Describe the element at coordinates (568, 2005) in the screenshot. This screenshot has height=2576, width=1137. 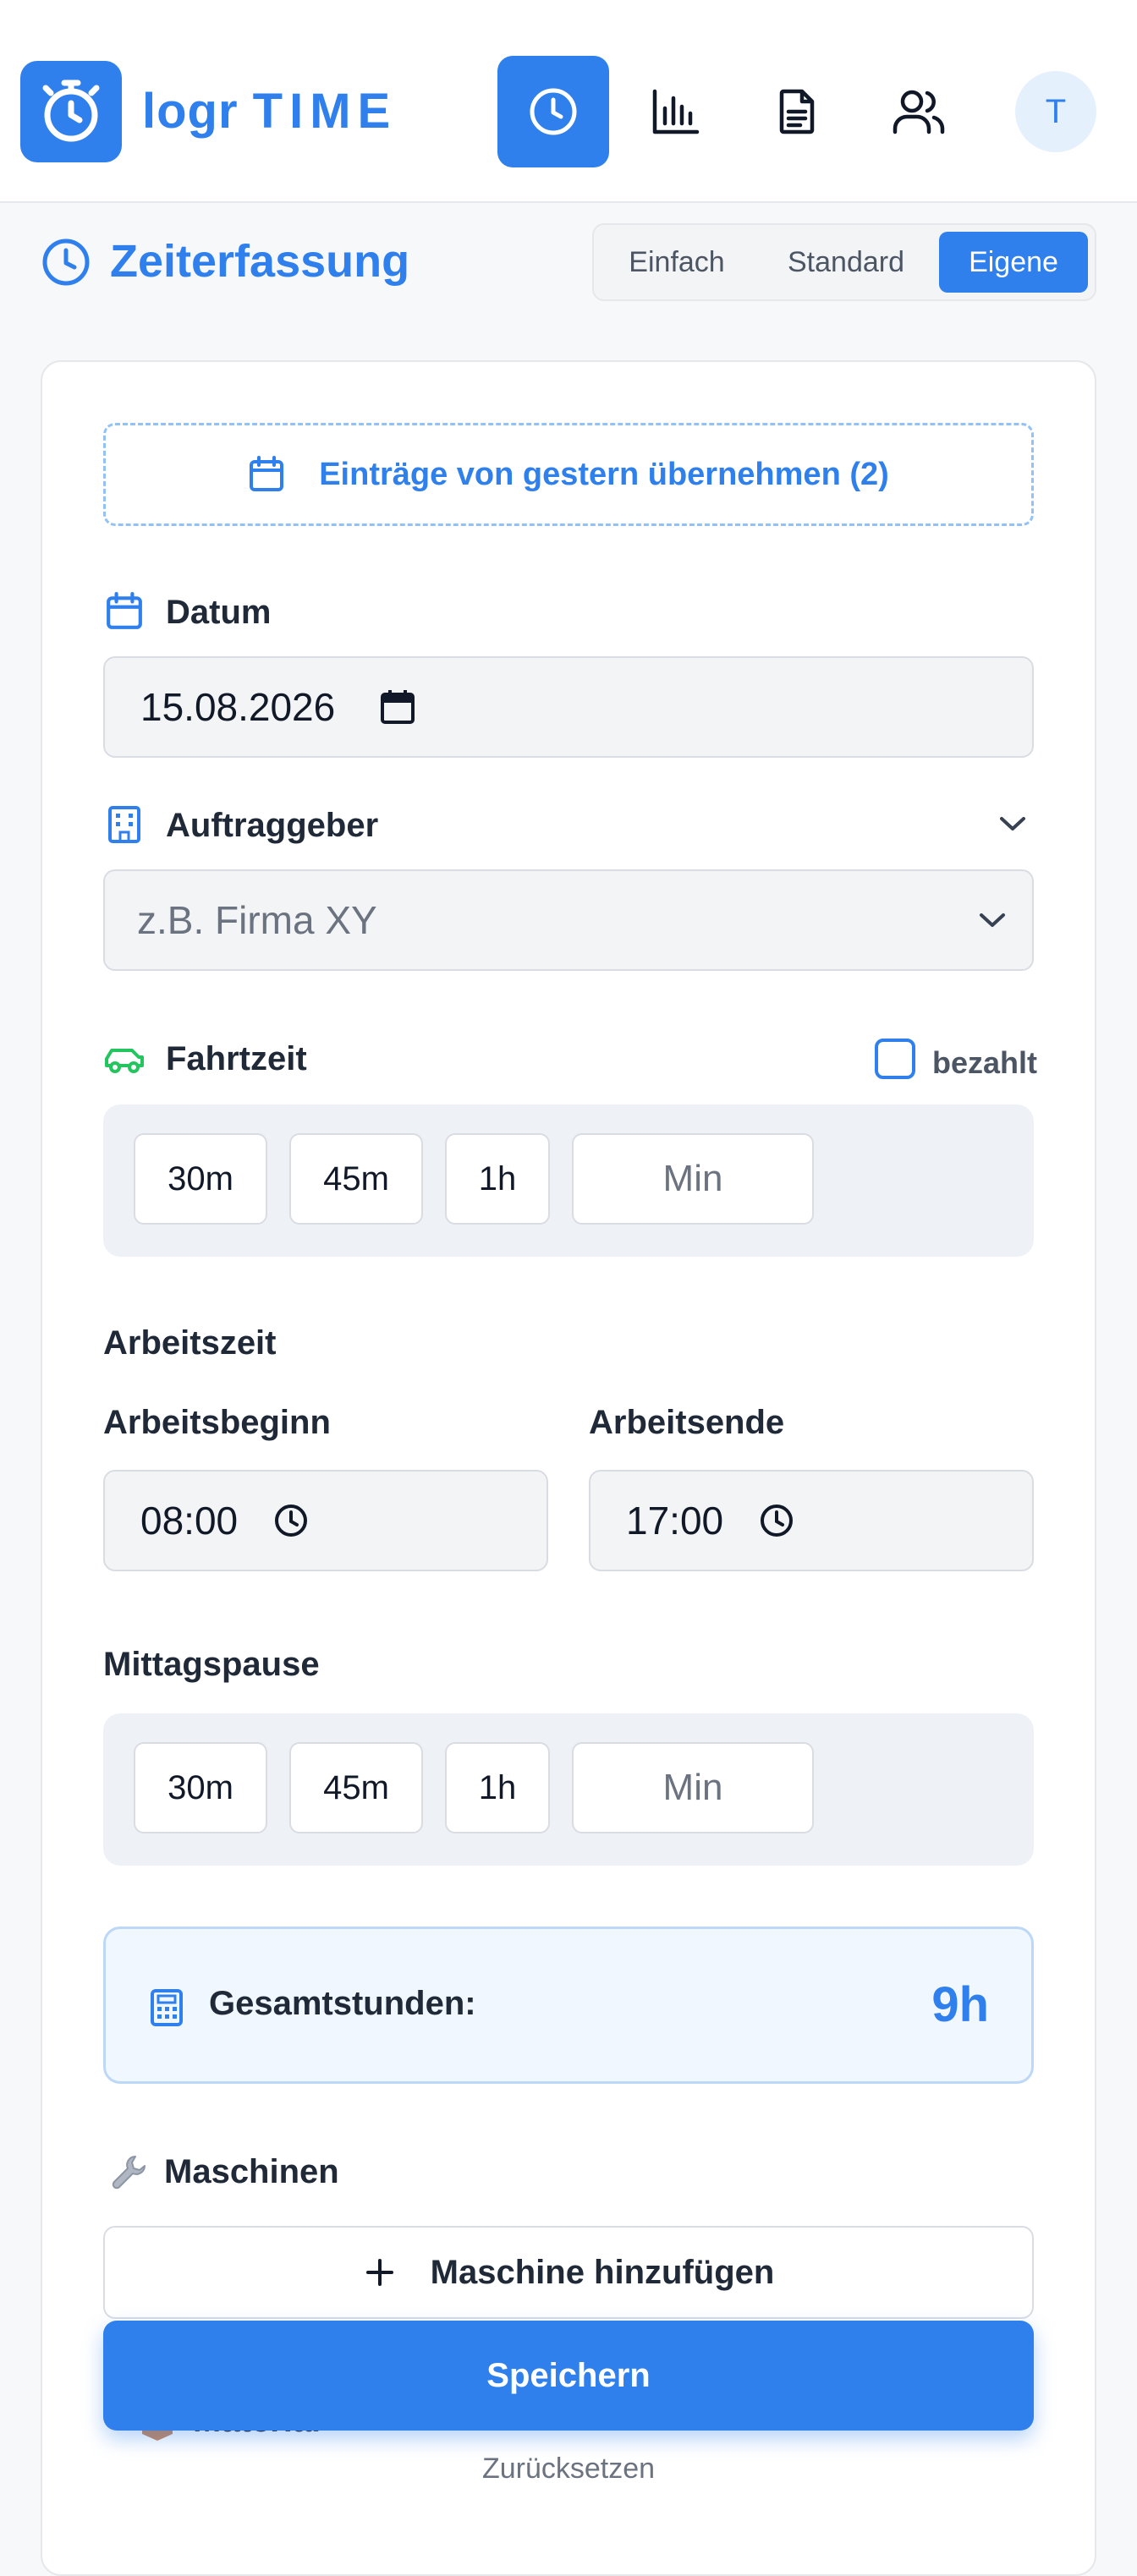
I see `total-hours-box: Gesamtstunden: 9h` at that location.